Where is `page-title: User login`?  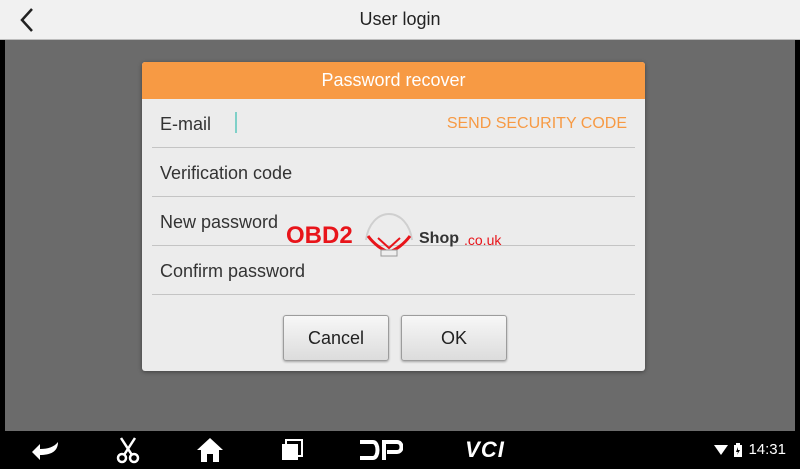 page-title: User login is located at coordinates (400, 19).